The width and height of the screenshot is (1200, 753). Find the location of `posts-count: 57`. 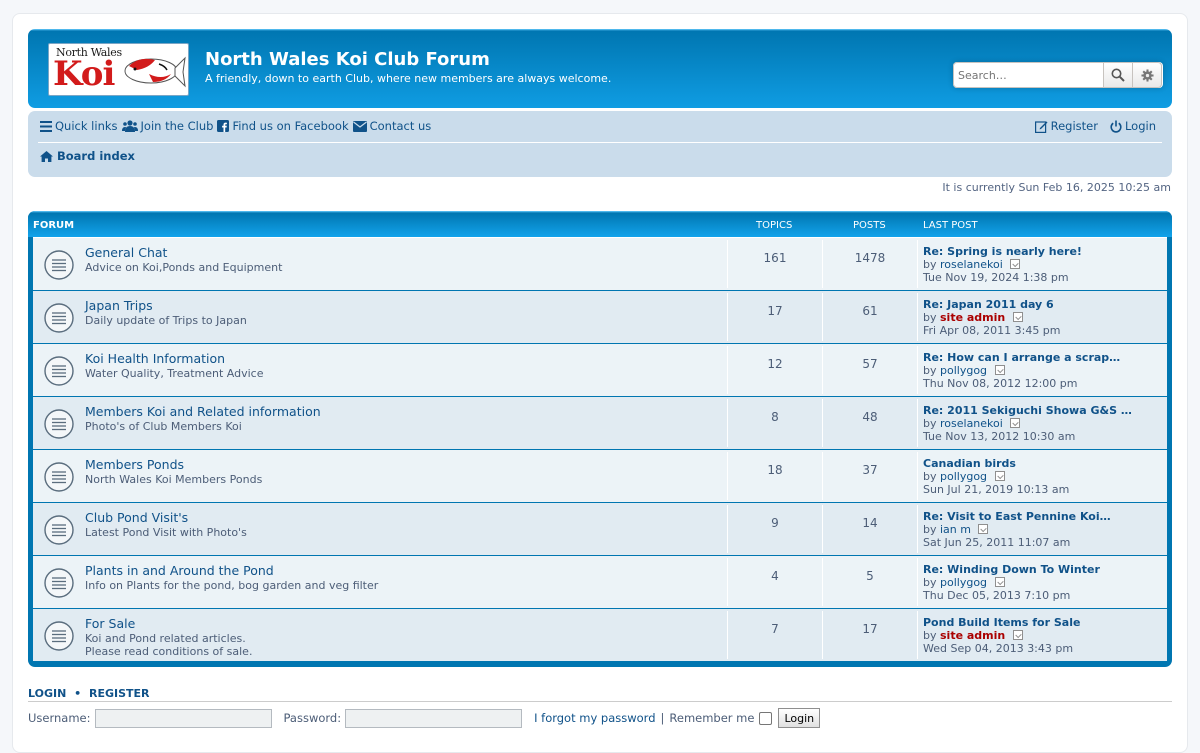

posts-count: 57 is located at coordinates (870, 364).